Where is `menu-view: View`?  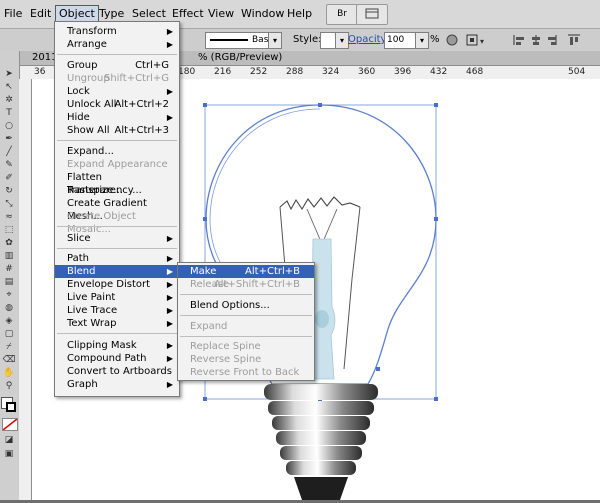
menu-view: View is located at coordinates (221, 14).